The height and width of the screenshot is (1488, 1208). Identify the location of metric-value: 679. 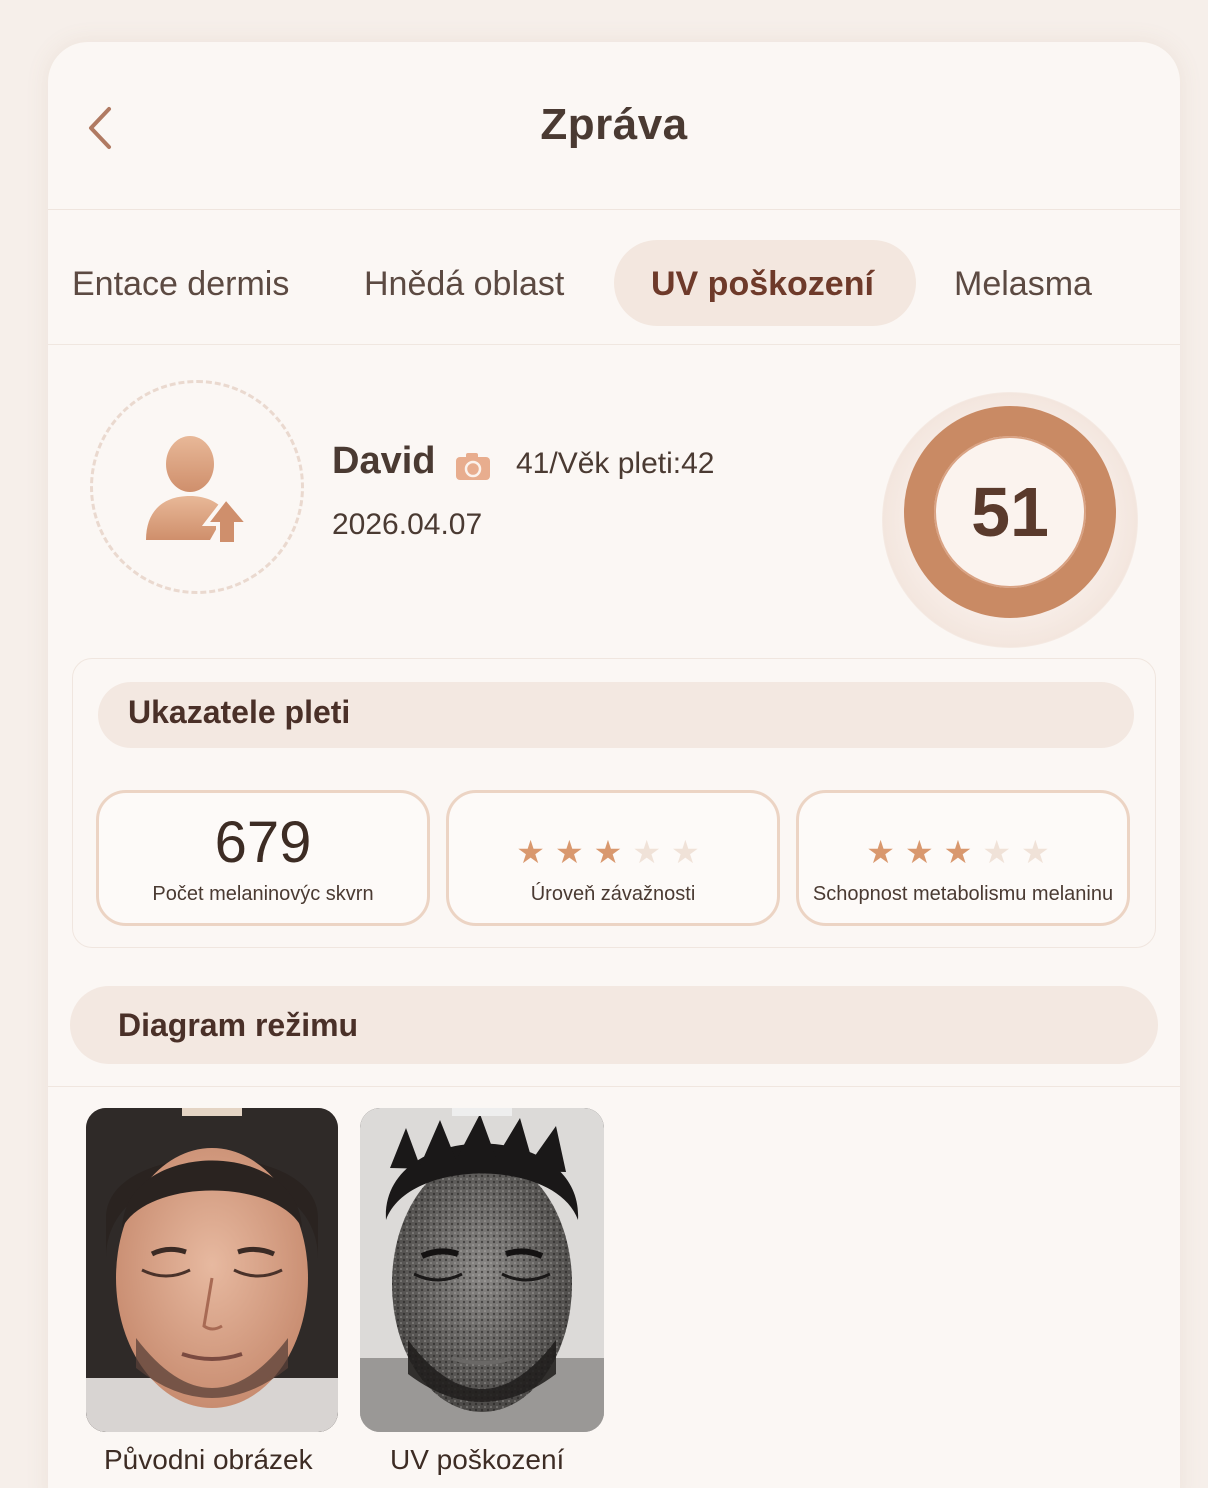
(263, 842).